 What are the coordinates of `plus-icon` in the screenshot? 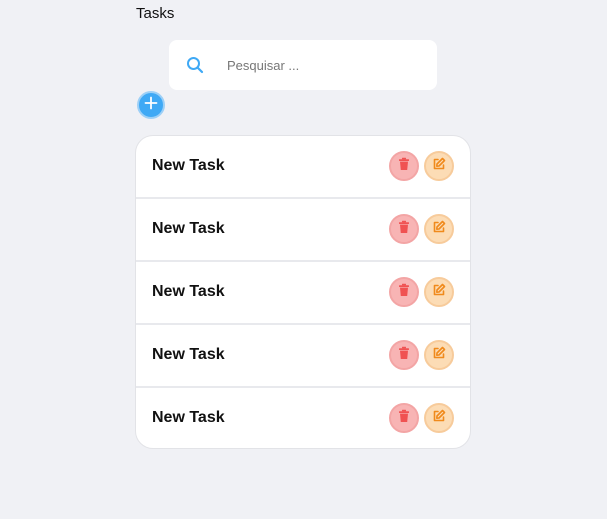 It's located at (151, 105).